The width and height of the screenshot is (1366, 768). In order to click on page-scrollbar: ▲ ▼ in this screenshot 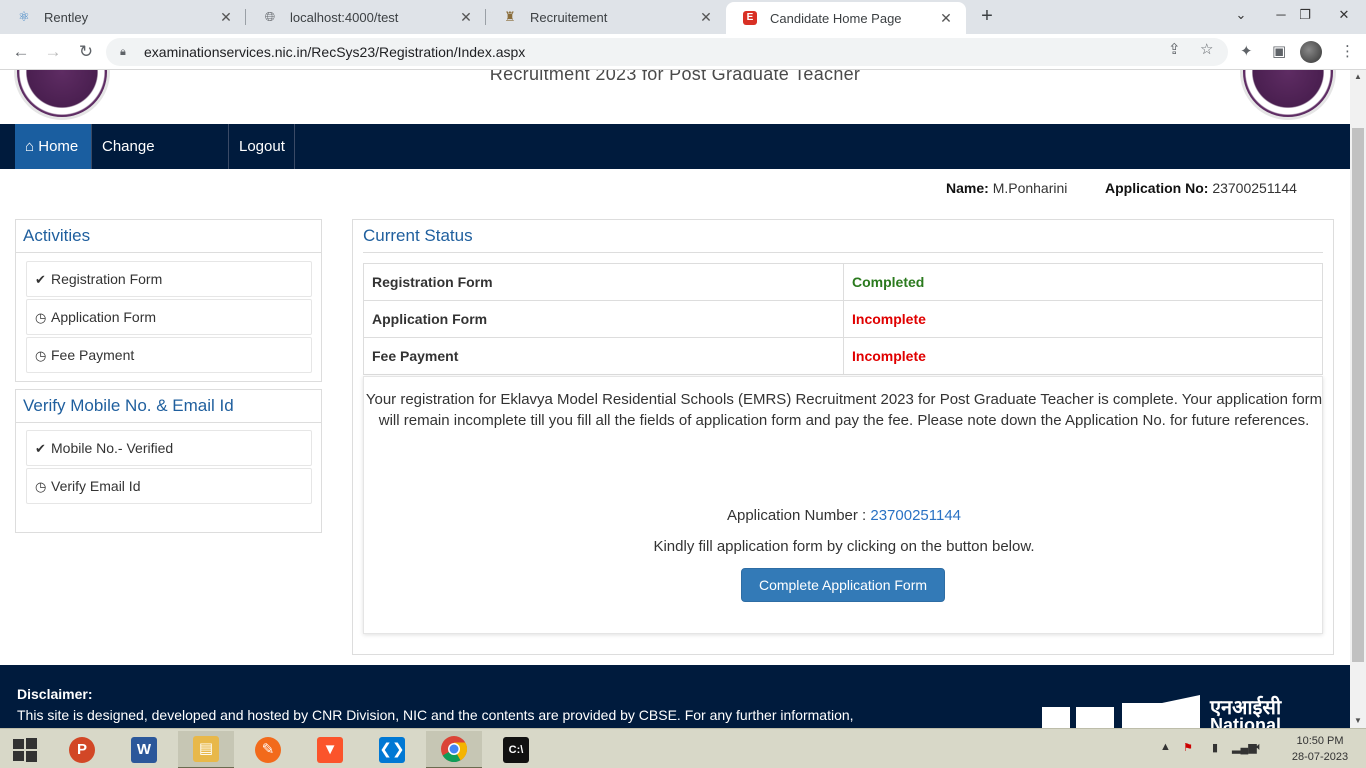, I will do `click(1358, 399)`.